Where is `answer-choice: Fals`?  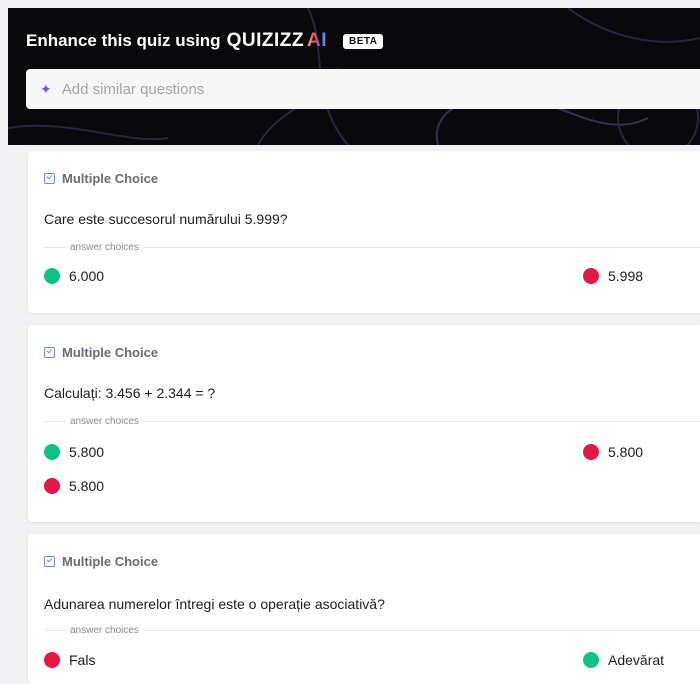 answer-choice: Fals is located at coordinates (69, 660).